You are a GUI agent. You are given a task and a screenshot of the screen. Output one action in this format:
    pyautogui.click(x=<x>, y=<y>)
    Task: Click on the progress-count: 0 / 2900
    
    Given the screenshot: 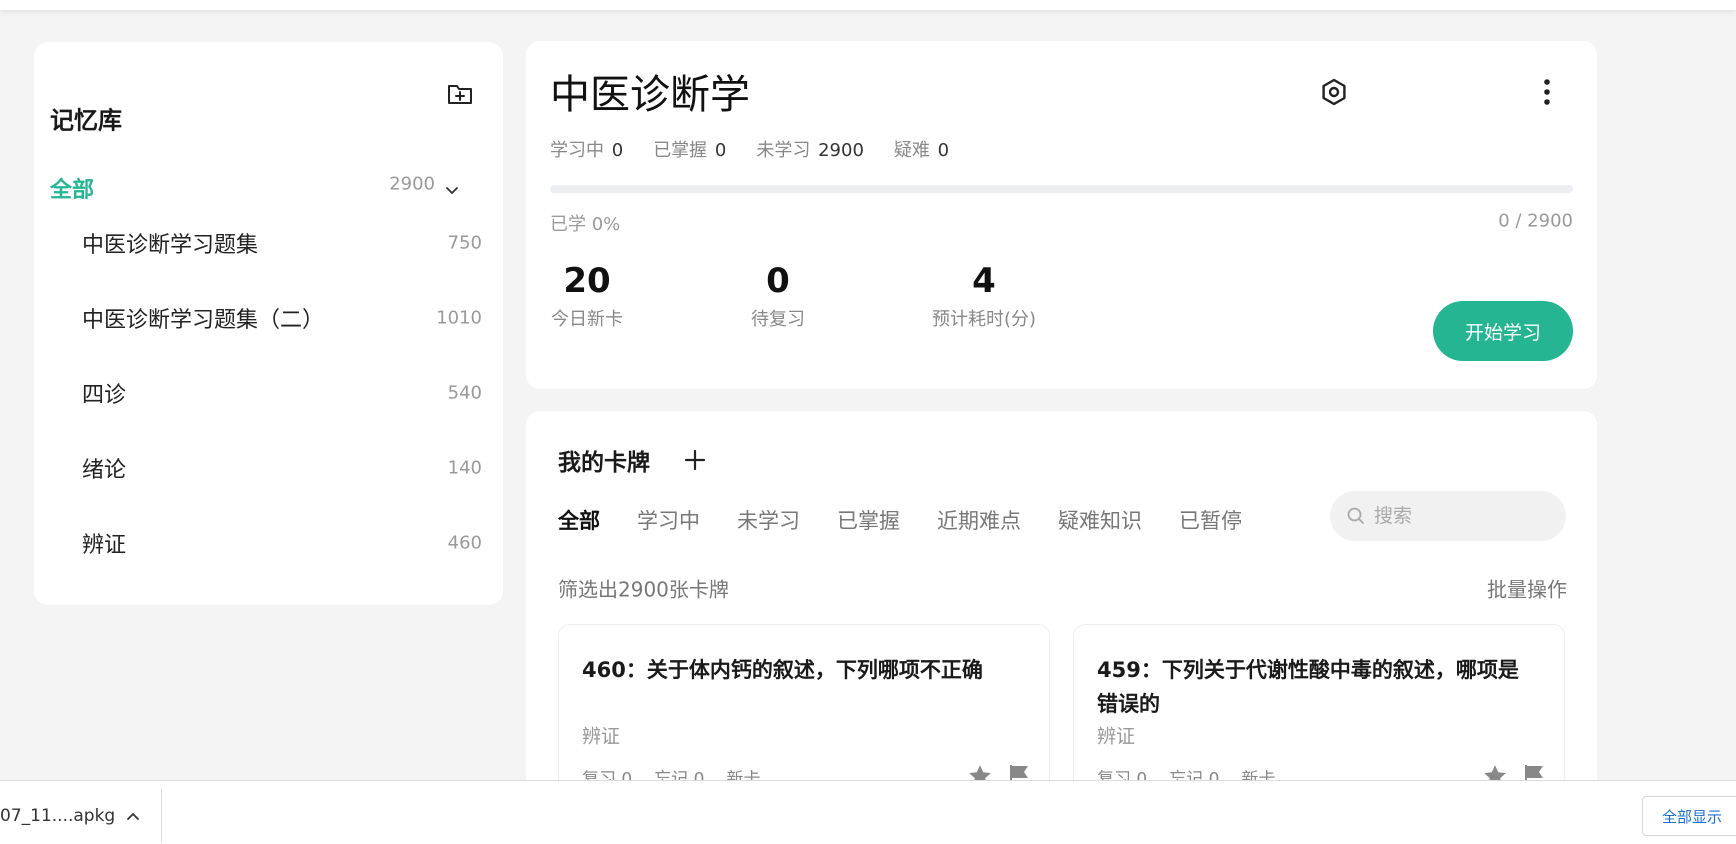 What is the action you would take?
    pyautogui.click(x=1535, y=221)
    